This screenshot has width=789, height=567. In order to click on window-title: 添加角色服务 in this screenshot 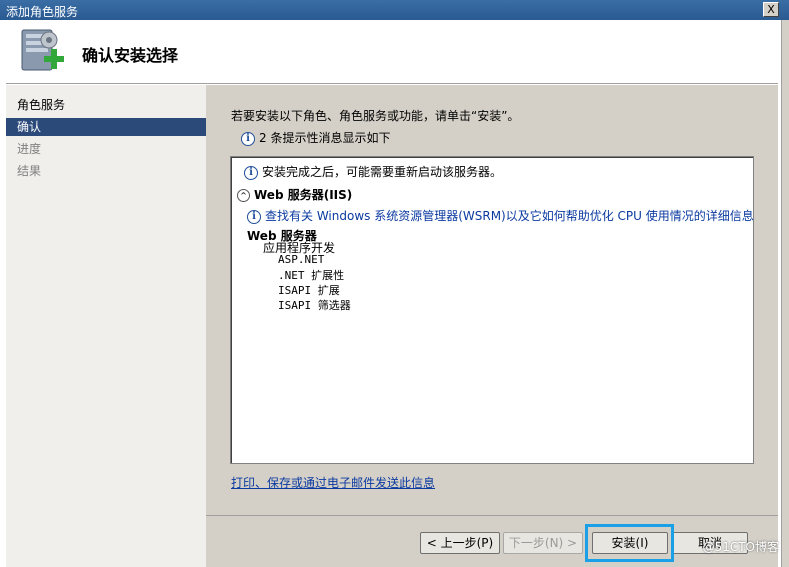, I will do `click(42, 12)`.